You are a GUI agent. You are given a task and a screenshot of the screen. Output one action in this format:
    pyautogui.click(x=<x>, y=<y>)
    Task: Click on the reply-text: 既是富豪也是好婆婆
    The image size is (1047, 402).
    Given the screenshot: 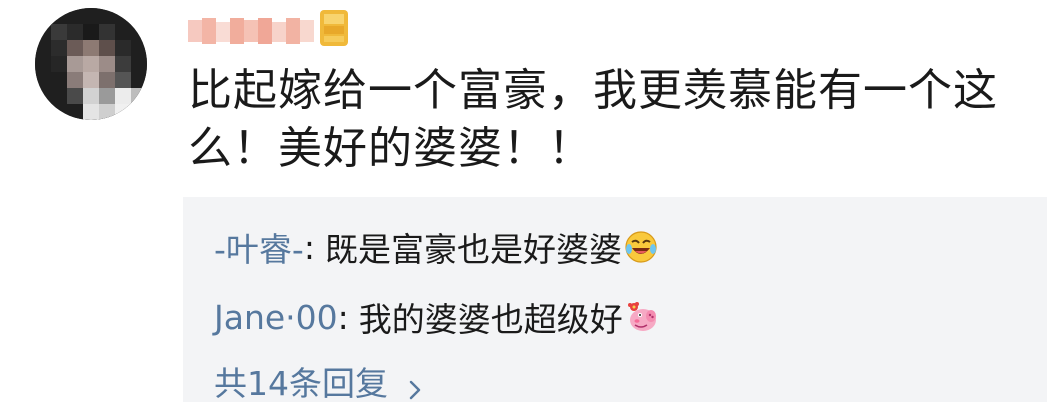 What is the action you would take?
    pyautogui.click(x=473, y=249)
    